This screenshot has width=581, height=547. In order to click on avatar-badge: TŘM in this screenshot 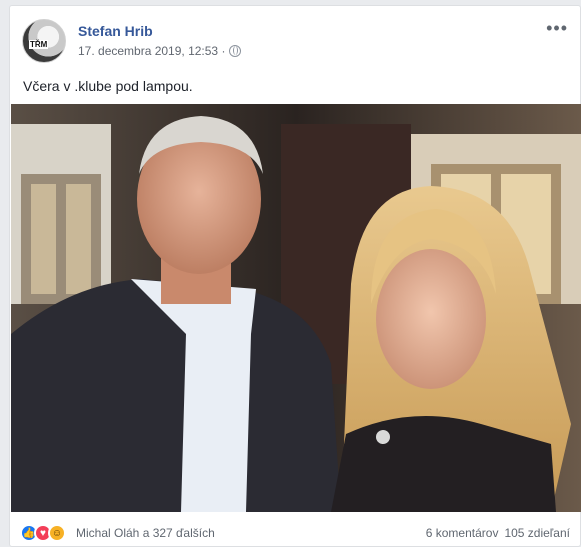, I will do `click(39, 44)`.